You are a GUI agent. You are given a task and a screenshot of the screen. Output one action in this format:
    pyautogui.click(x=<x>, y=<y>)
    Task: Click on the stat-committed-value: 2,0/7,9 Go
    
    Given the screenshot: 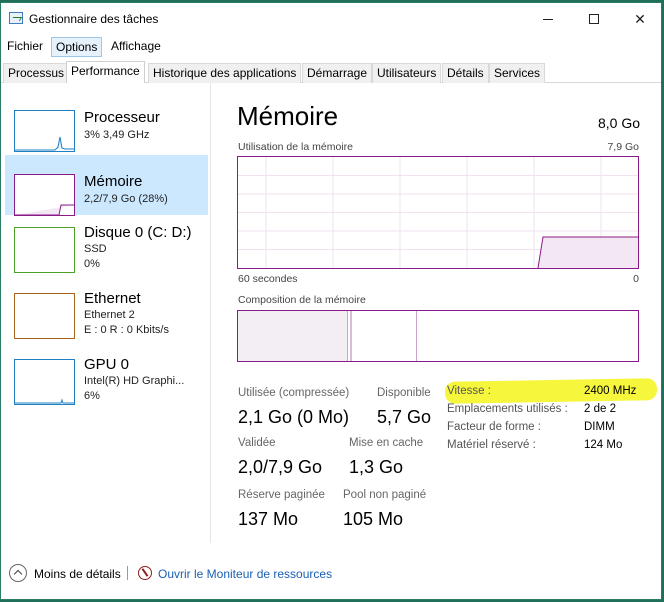 What is the action you would take?
    pyautogui.click(x=280, y=467)
    